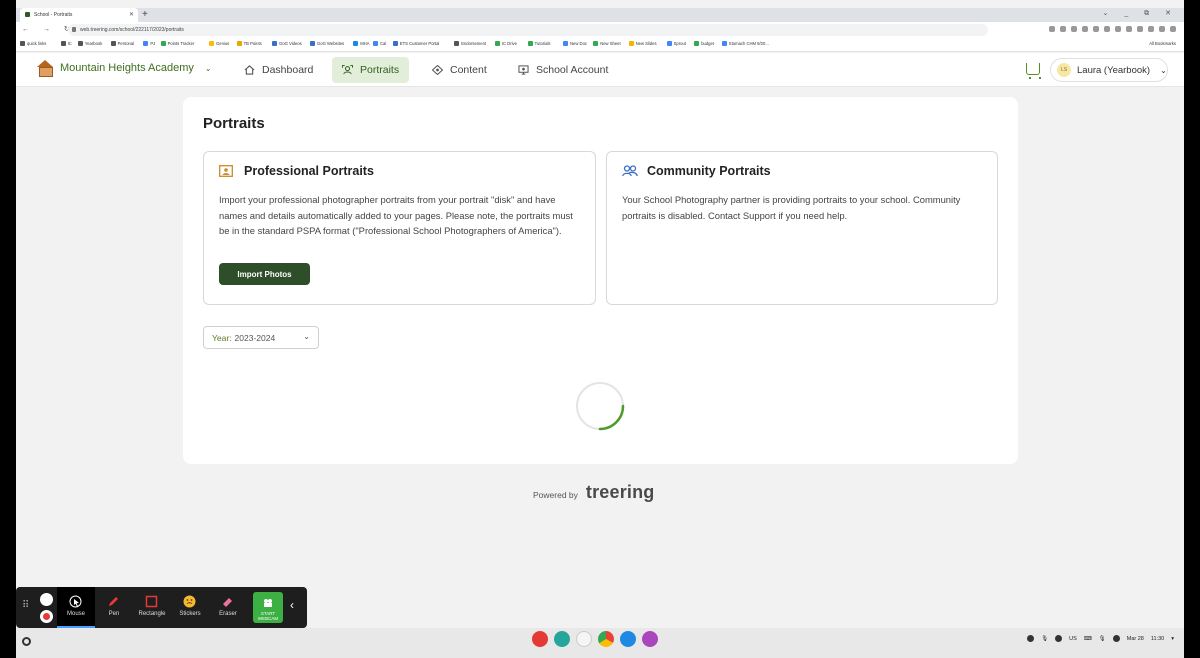 The height and width of the screenshot is (658, 1200). What do you see at coordinates (606, 639) in the screenshot?
I see `chrome-icon` at bounding box center [606, 639].